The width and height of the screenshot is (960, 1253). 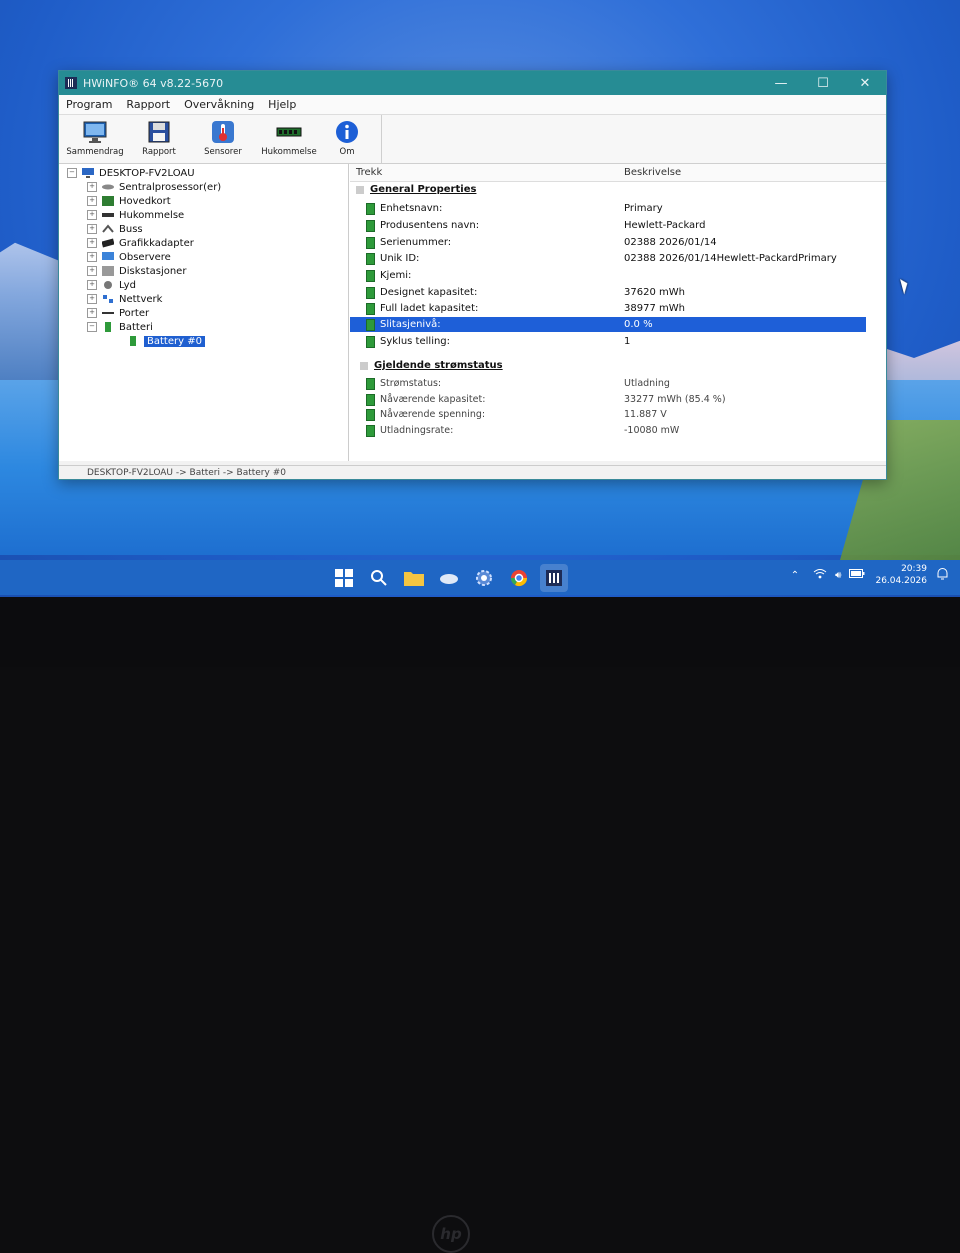 What do you see at coordinates (608, 225) in the screenshot?
I see `detail-row: Produsentens navn: Hewlett-Packard` at bounding box center [608, 225].